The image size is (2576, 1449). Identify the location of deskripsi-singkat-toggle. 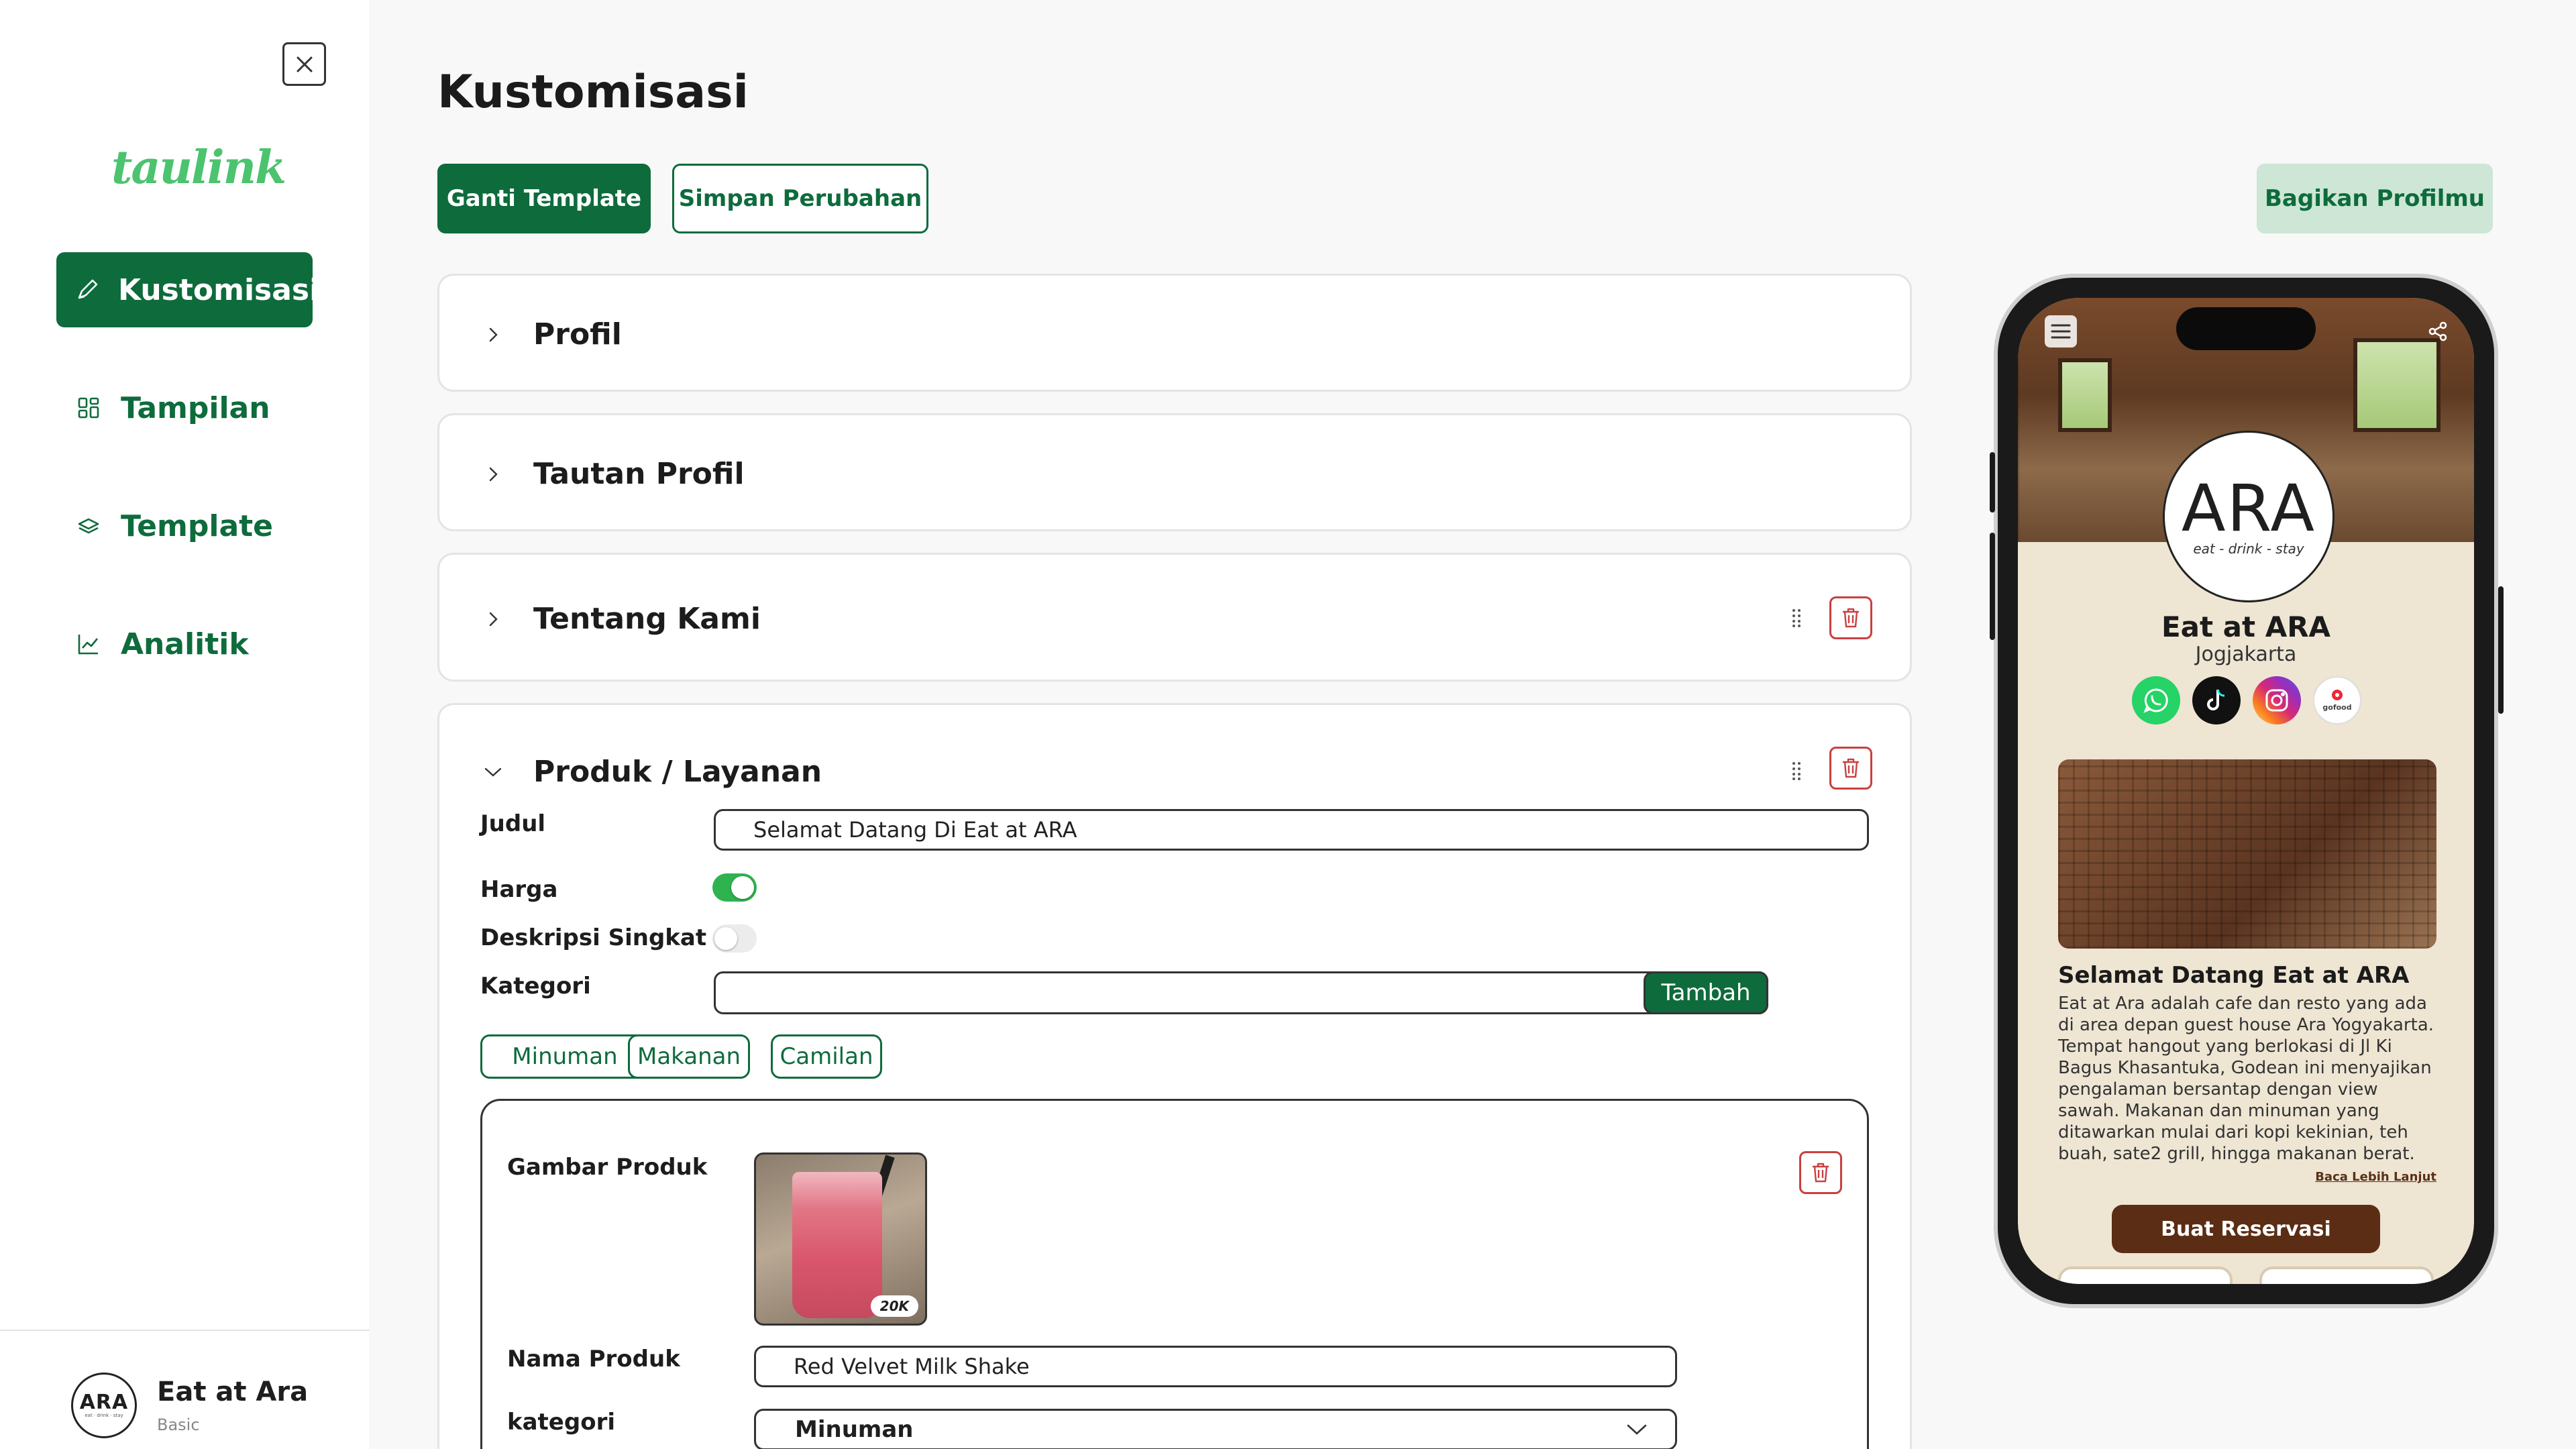
(734, 938).